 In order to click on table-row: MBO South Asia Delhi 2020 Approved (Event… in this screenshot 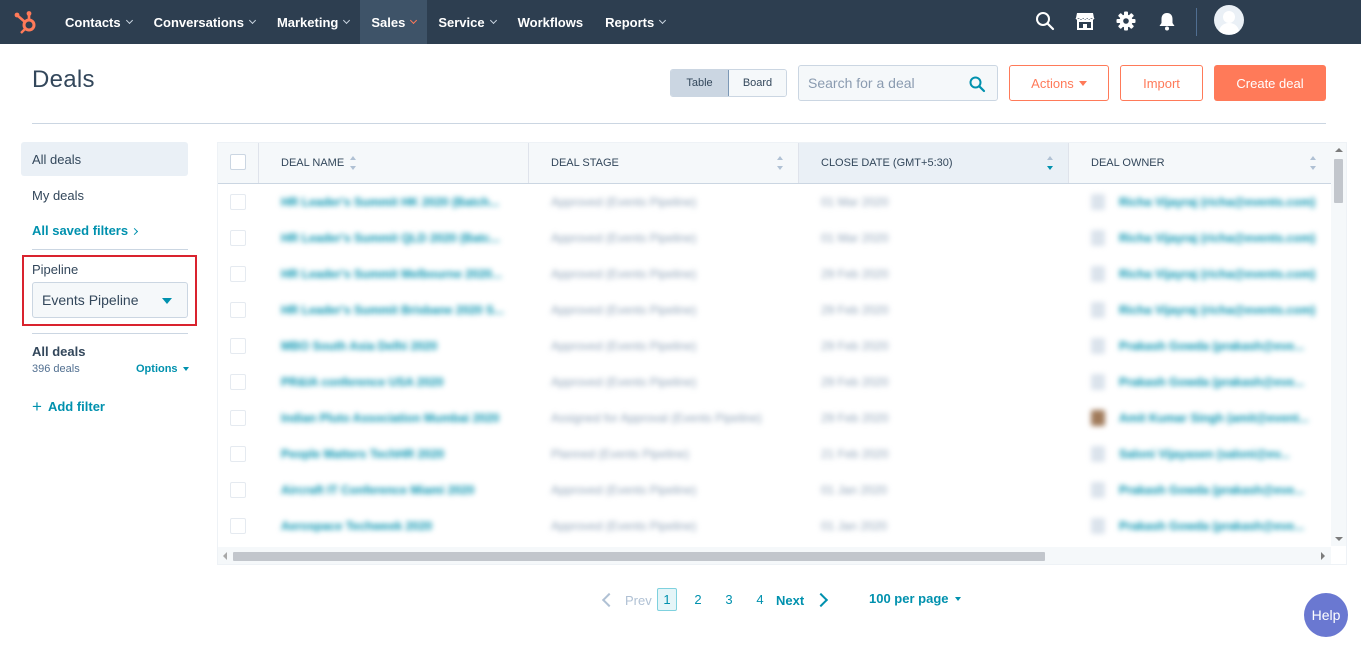, I will do `click(774, 346)`.